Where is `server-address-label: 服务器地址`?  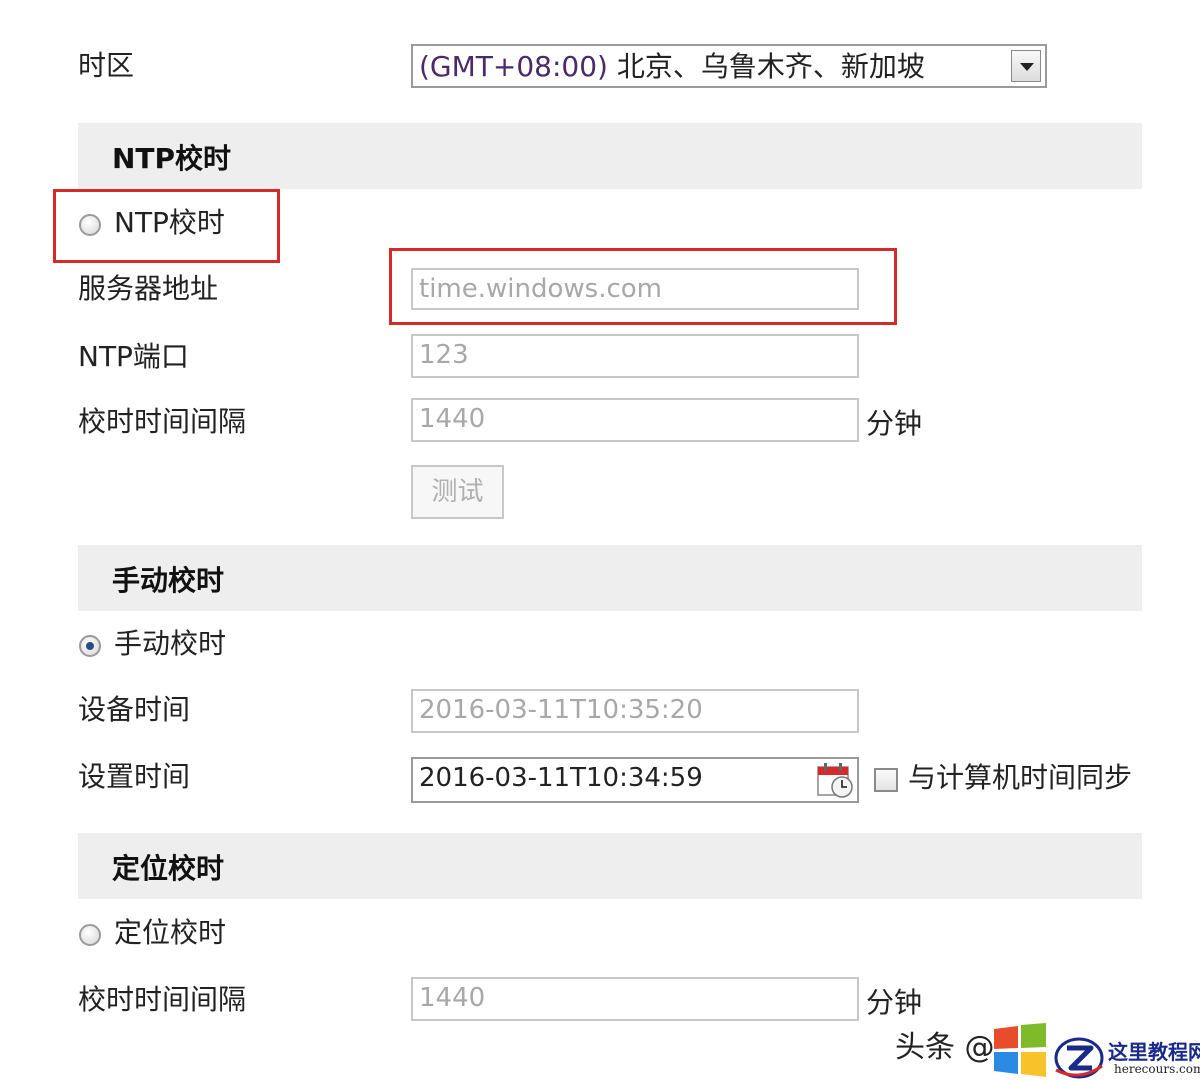
server-address-label: 服务器地址 is located at coordinates (148, 288).